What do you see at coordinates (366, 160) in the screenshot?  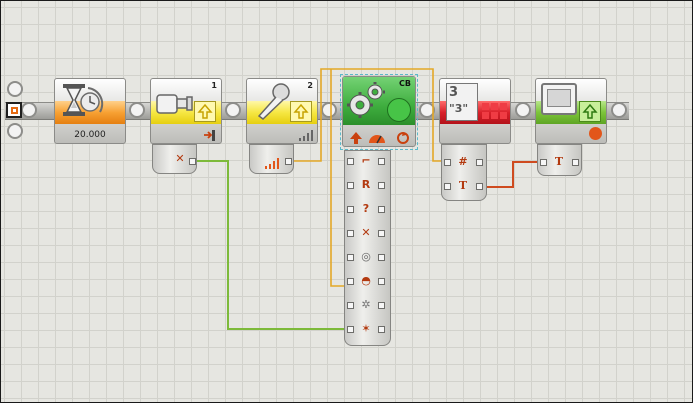 I see `left-motor-icon: ⌐` at bounding box center [366, 160].